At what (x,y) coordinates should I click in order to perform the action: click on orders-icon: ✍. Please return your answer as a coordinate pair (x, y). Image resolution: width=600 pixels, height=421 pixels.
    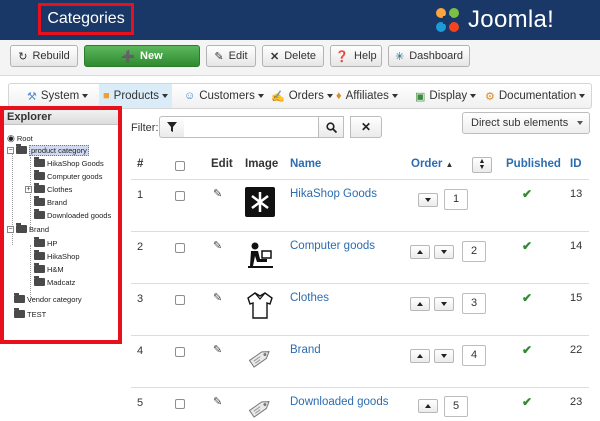
    Looking at the image, I should click on (278, 96).